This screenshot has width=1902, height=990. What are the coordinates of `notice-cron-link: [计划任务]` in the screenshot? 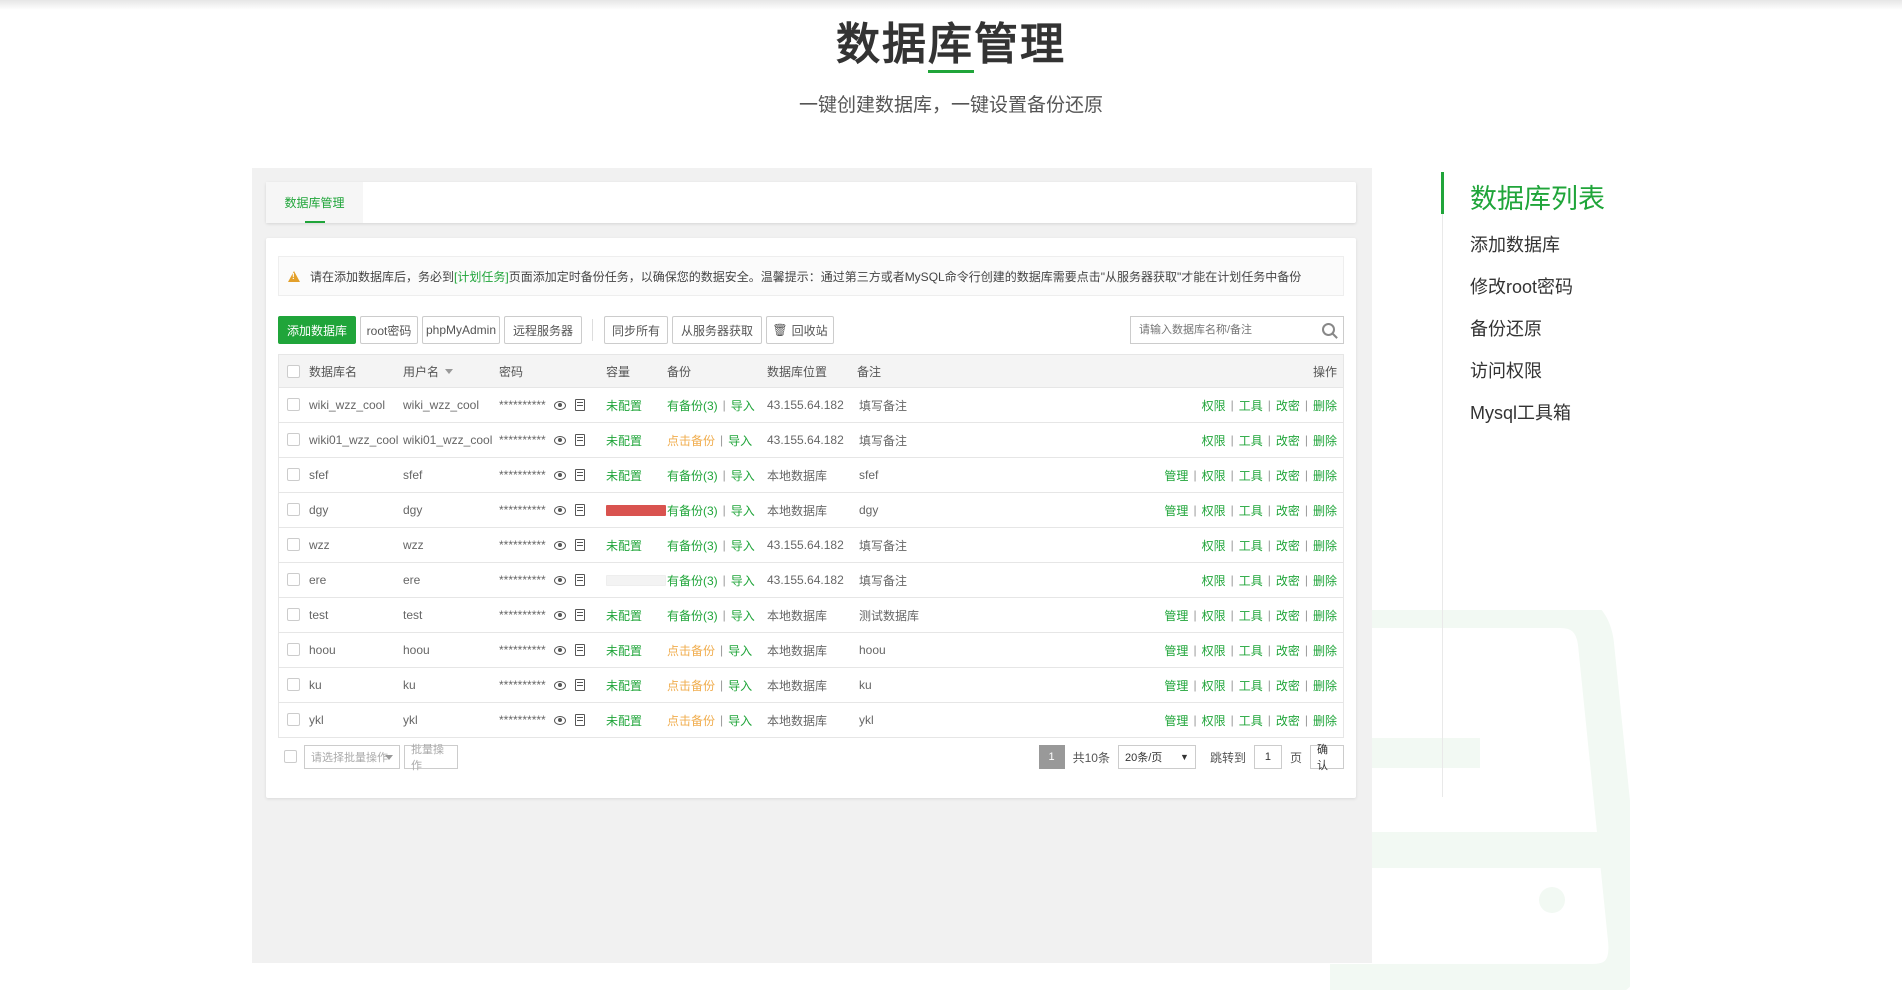 It's located at (481, 276).